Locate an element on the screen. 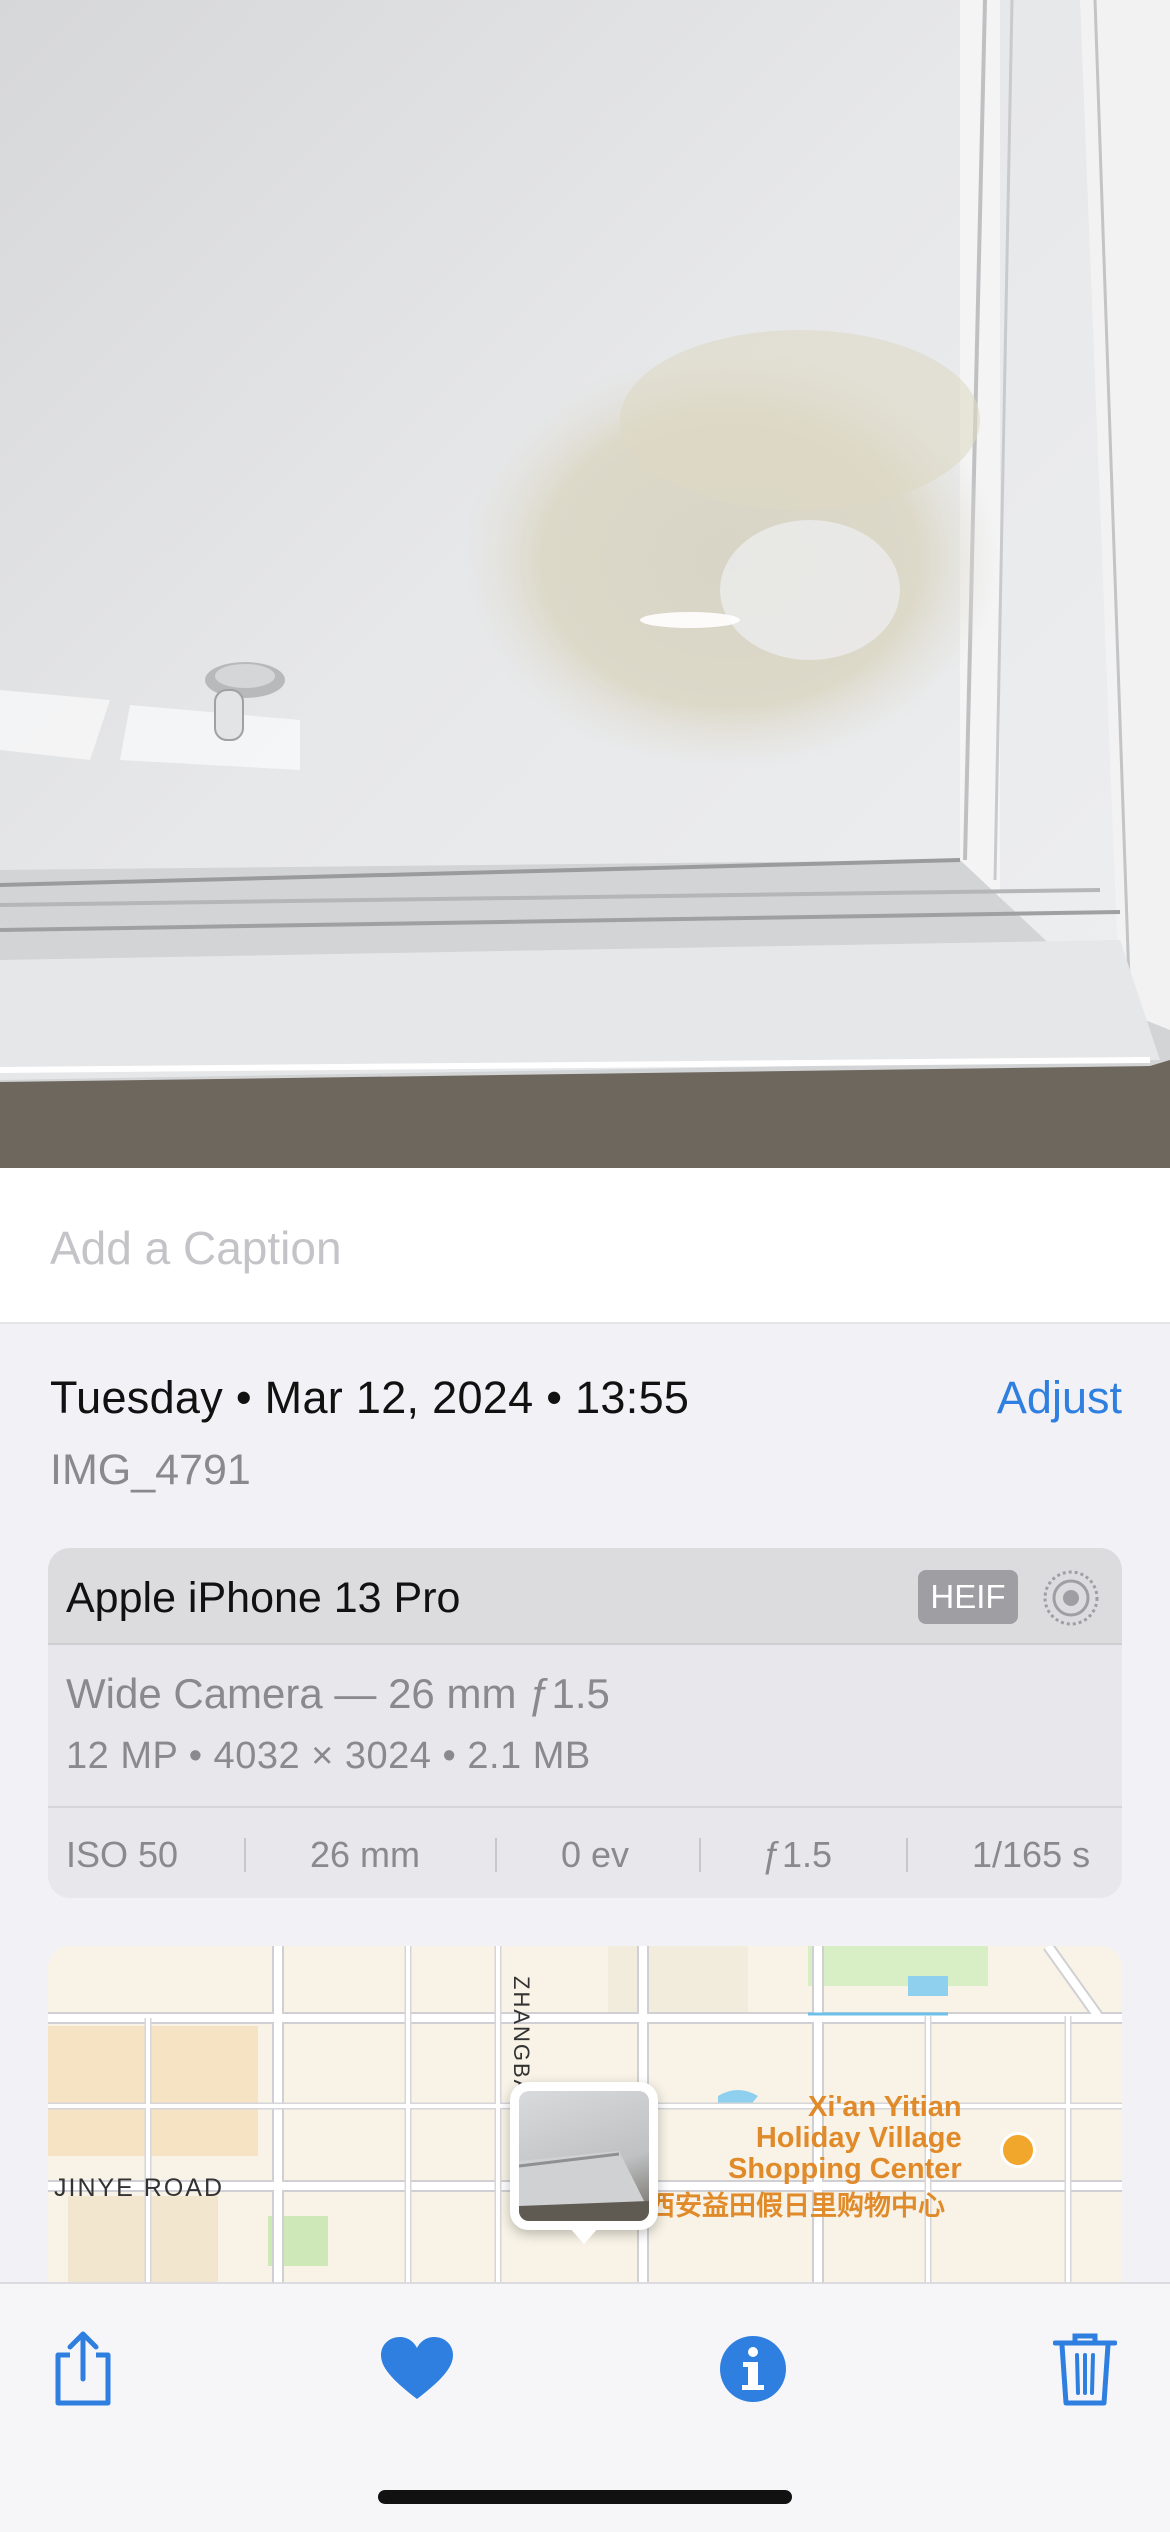 The height and width of the screenshot is (2532, 1170). poi-line: Xi'an Yitian is located at coordinates (885, 2107).